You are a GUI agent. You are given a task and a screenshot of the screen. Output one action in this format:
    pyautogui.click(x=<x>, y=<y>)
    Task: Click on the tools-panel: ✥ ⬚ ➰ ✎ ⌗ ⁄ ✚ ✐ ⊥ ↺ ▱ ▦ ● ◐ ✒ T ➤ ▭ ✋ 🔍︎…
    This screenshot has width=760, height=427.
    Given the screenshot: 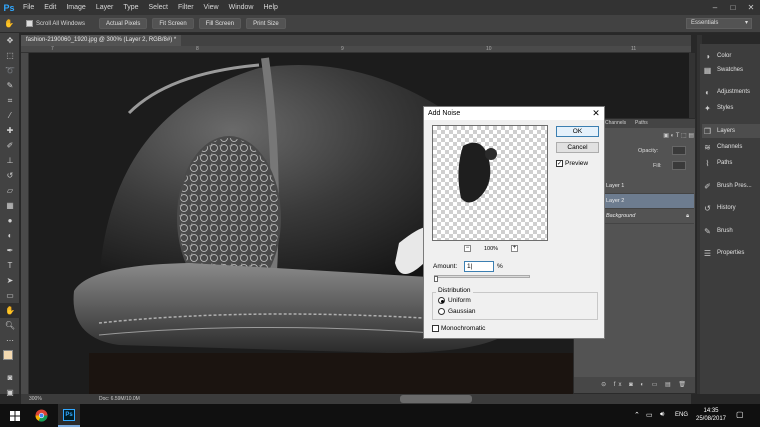 What is the action you would take?
    pyautogui.click(x=10, y=215)
    